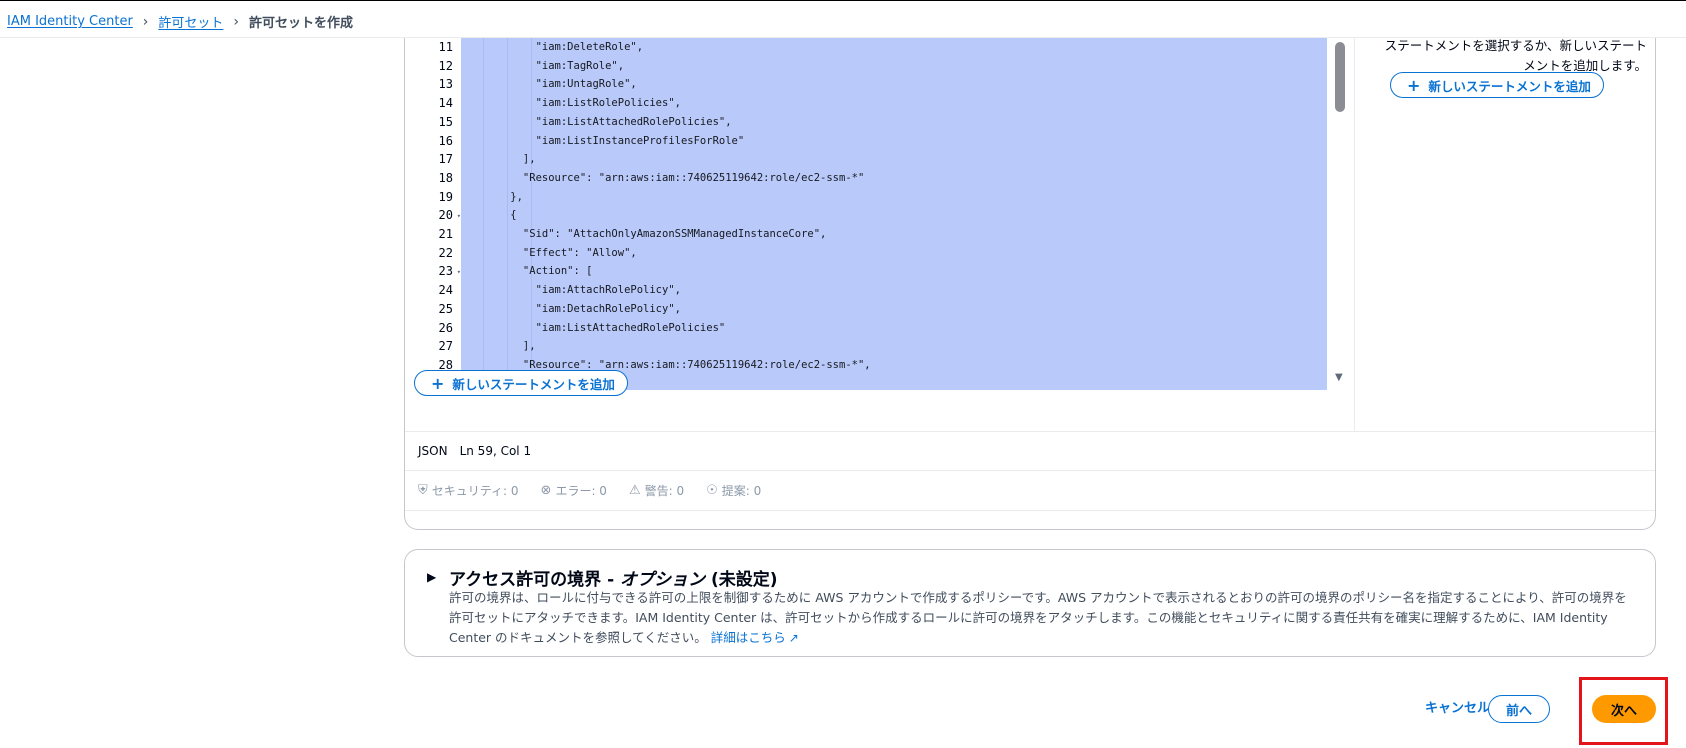  Describe the element at coordinates (70, 21) in the screenshot. I see `breadcrumb-iam-identity-center: IAM Identity Center` at that location.